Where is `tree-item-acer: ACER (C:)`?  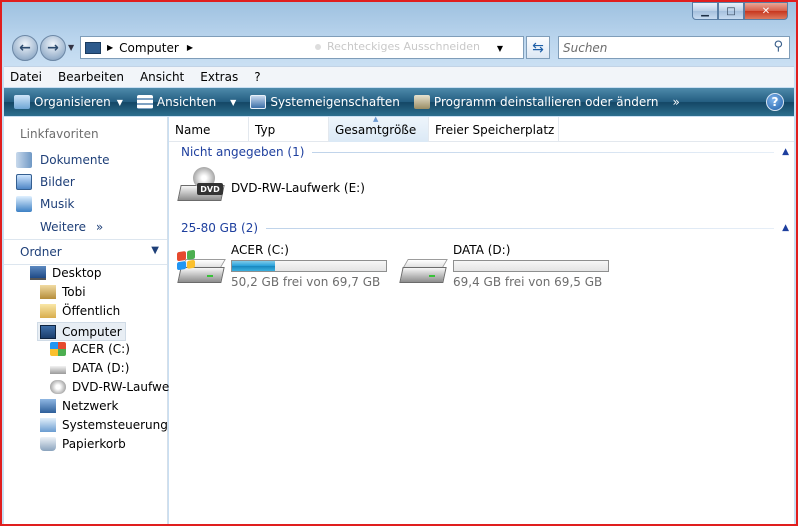 tree-item-acer: ACER (C:) is located at coordinates (90, 349).